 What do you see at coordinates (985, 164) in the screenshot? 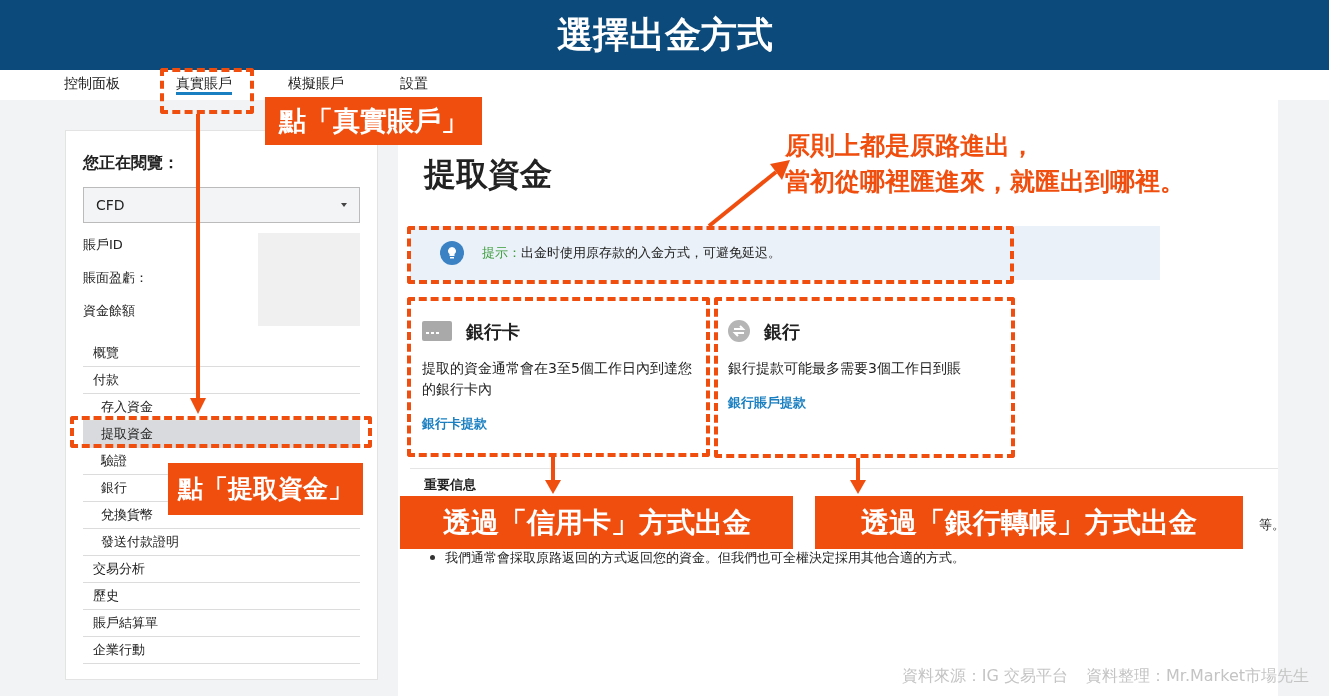
I see `callout-text: 原則上都是原路進出， 當初從哪裡匯進來，就匯出到哪裡。` at bounding box center [985, 164].